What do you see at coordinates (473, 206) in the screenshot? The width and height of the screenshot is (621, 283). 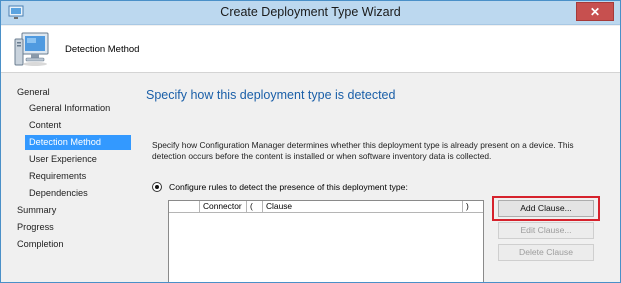 I see `column-header-close-paren: )` at bounding box center [473, 206].